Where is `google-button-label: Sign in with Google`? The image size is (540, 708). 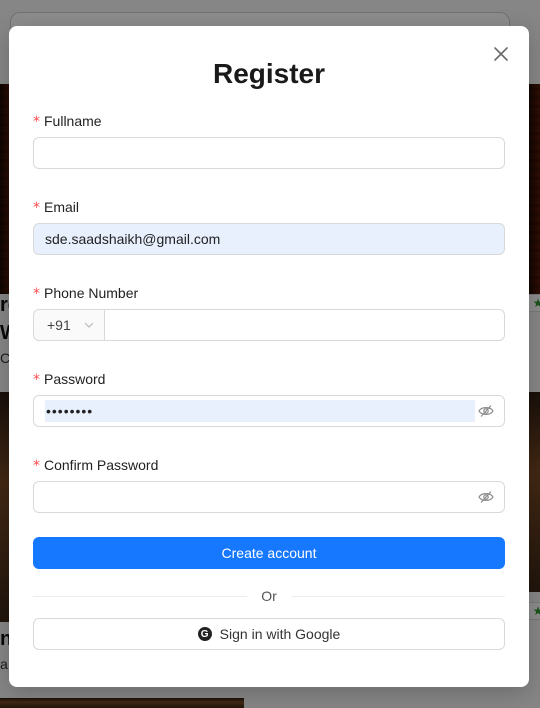 google-button-label: Sign in with Google is located at coordinates (280, 634).